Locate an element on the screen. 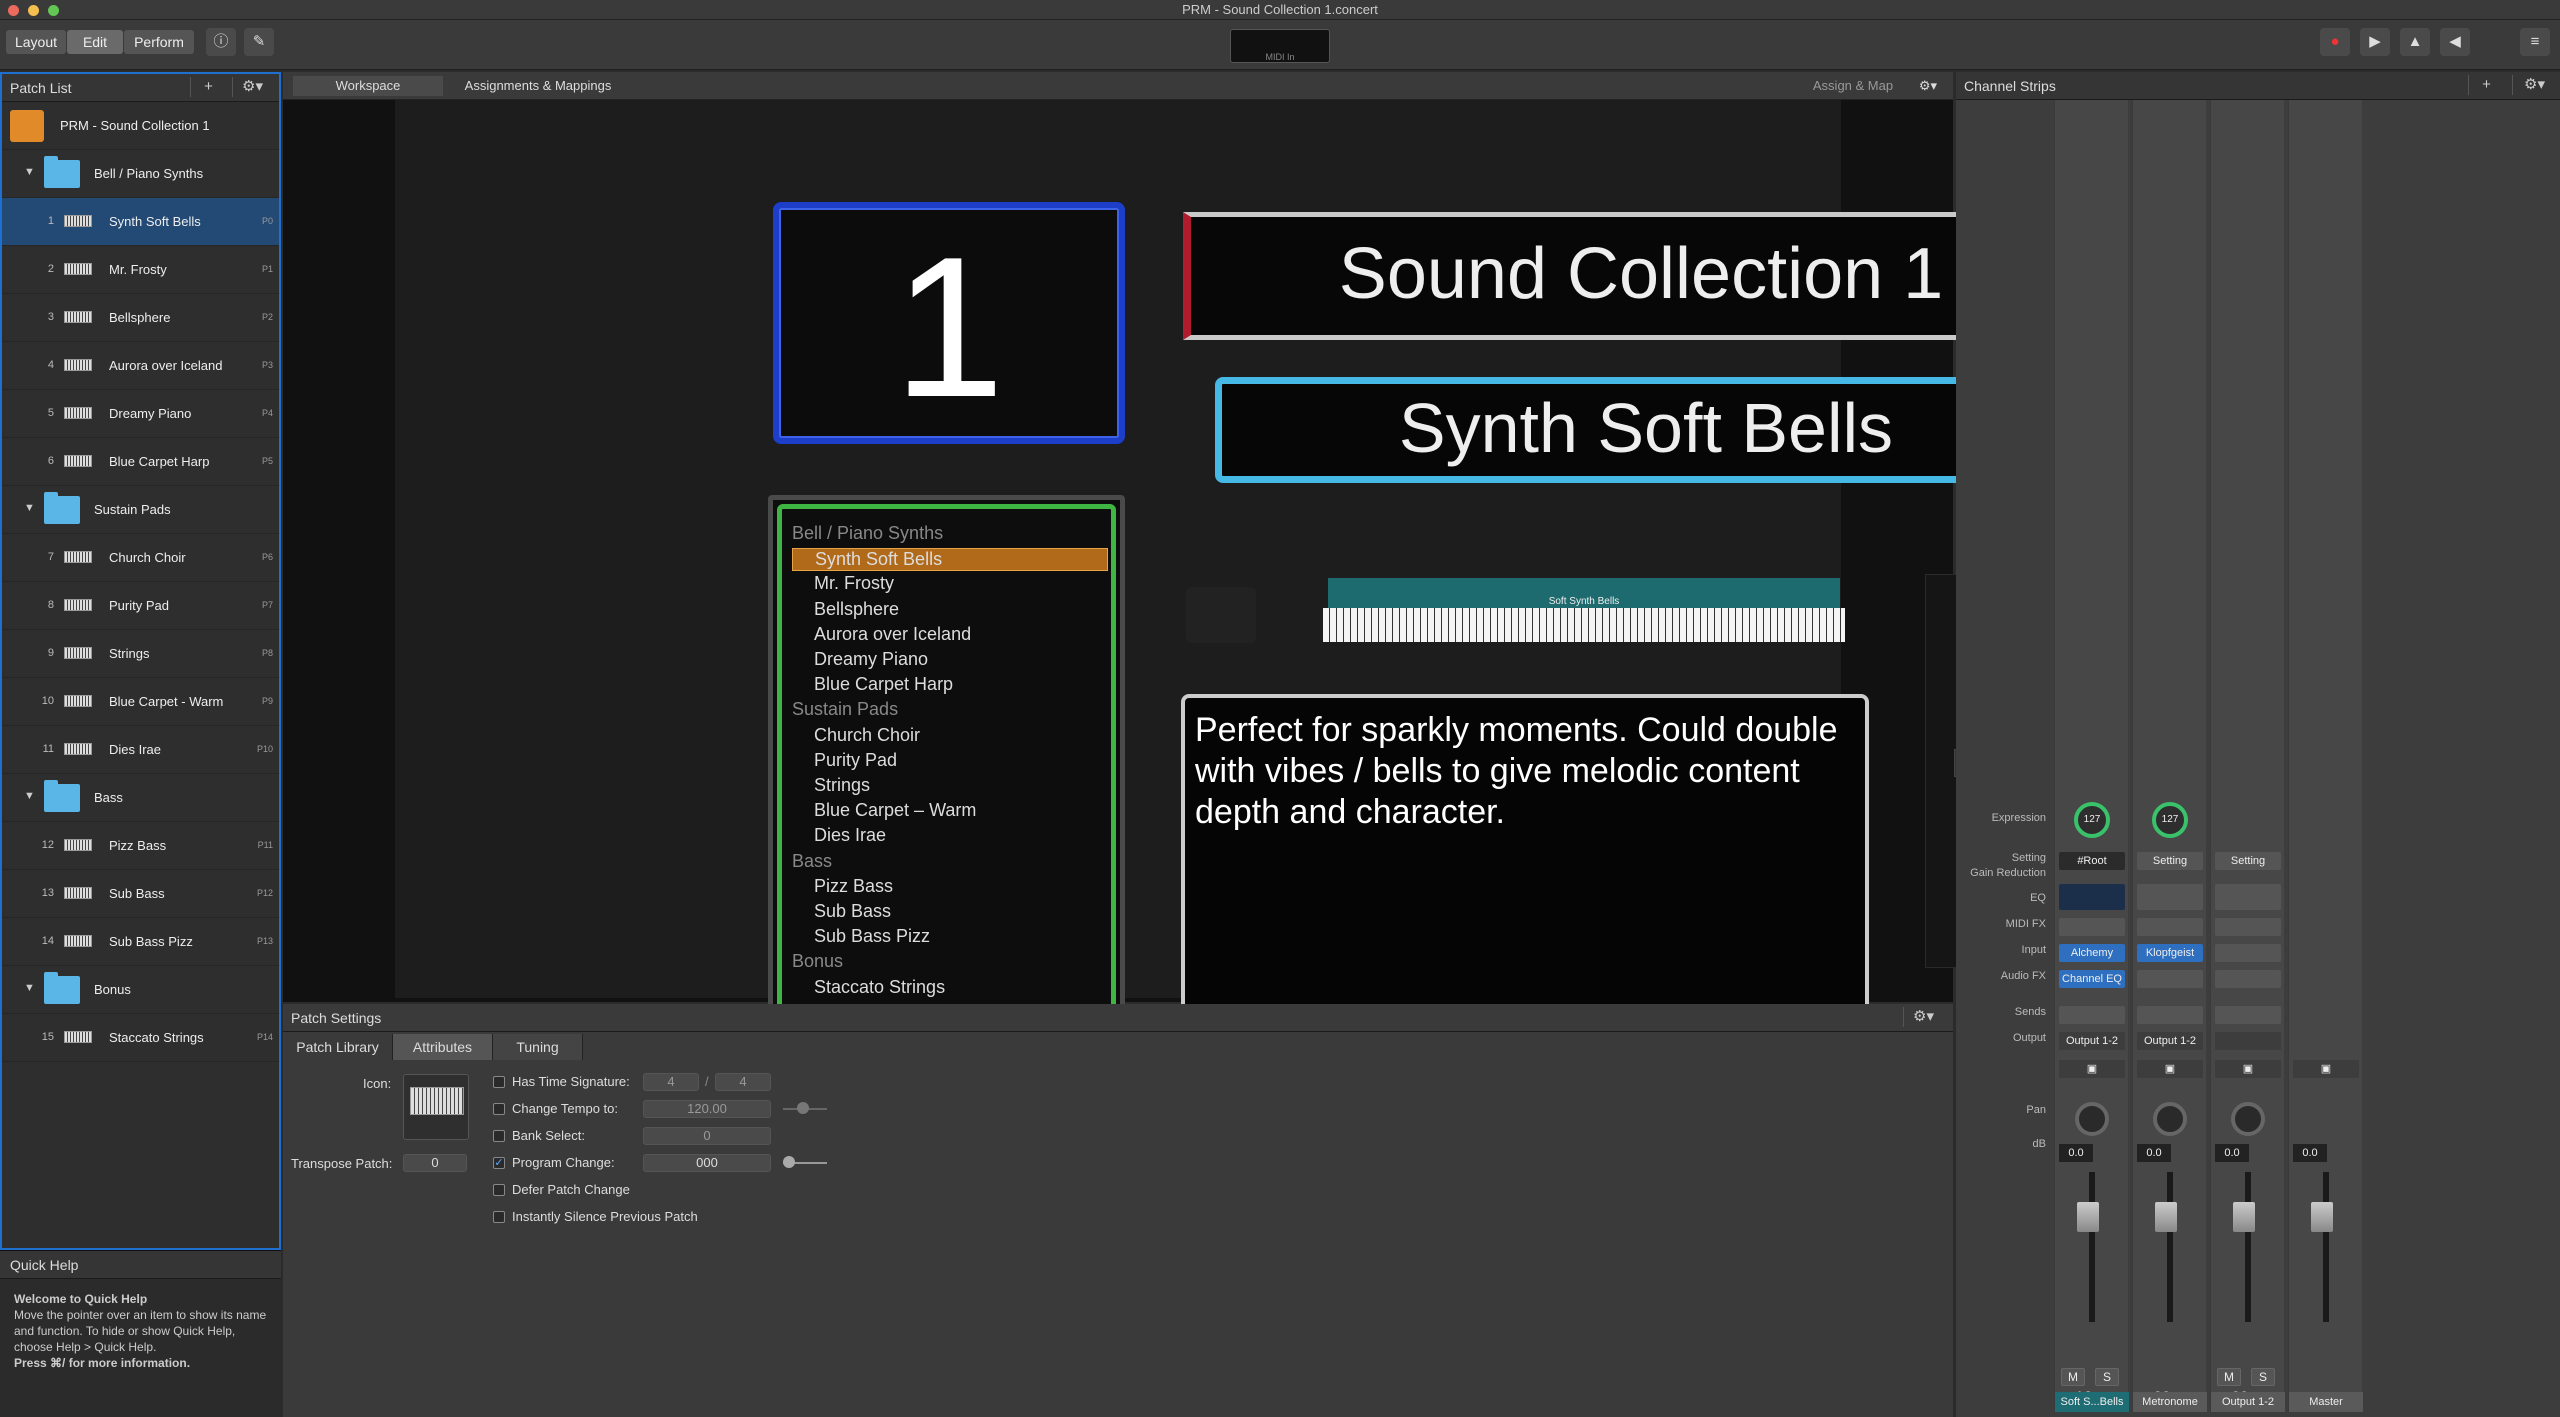 This screenshot has height=1417, width=2560. program-change-slider is located at coordinates (805, 1162).